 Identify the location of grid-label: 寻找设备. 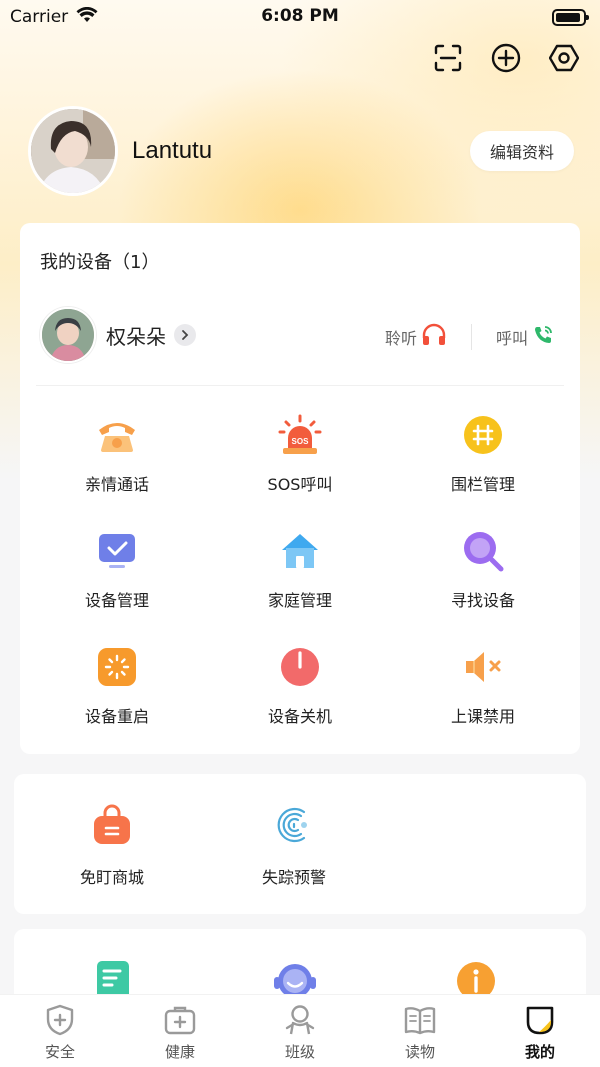
(482, 600).